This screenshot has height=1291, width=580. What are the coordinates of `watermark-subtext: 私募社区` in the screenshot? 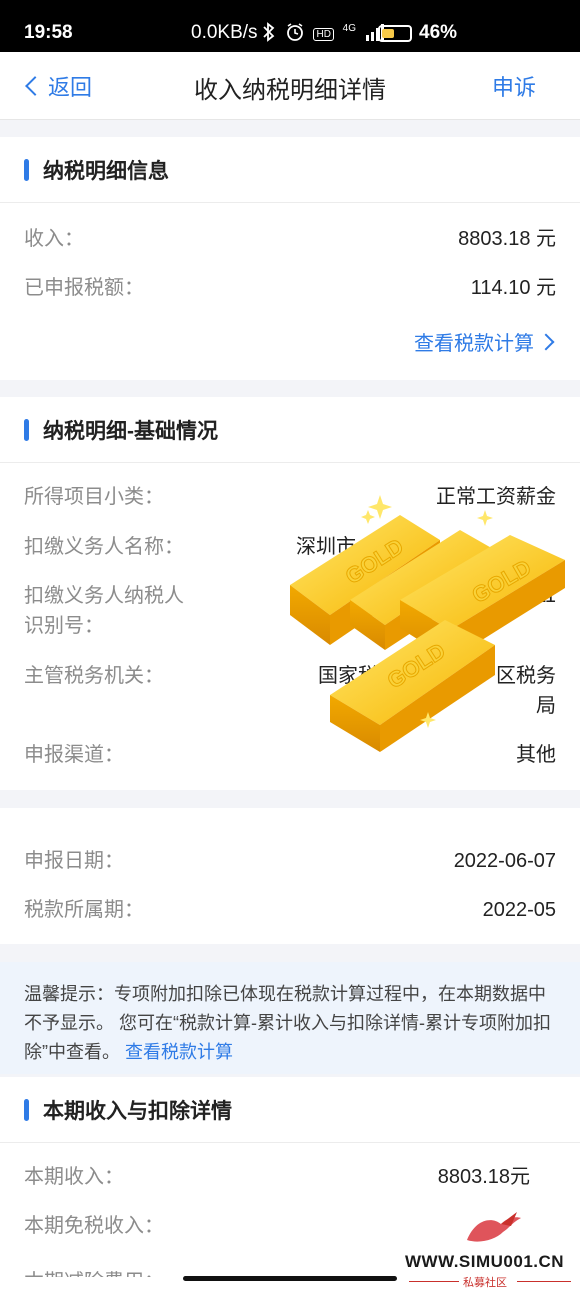 It's located at (485, 1283).